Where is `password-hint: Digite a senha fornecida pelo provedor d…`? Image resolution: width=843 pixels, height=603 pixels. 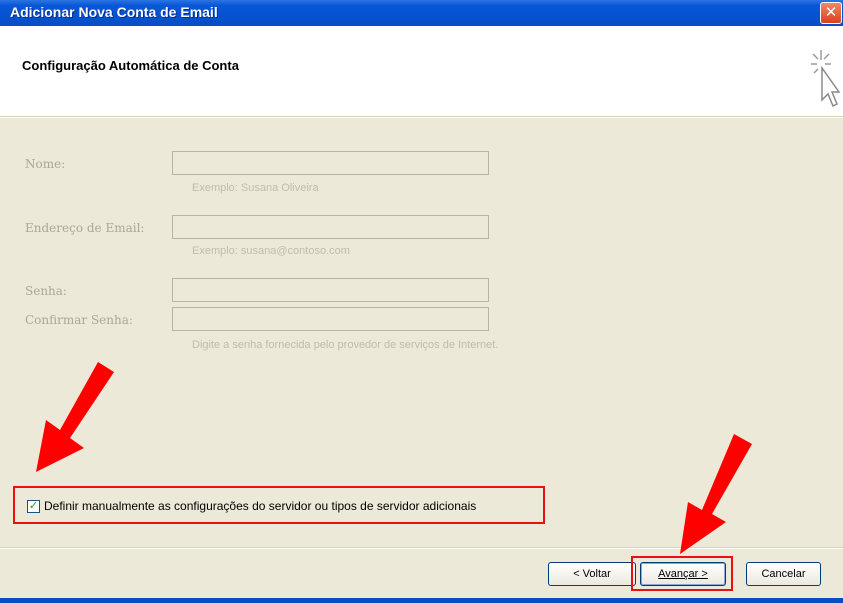
password-hint: Digite a senha fornecida pelo provedor d… is located at coordinates (345, 345).